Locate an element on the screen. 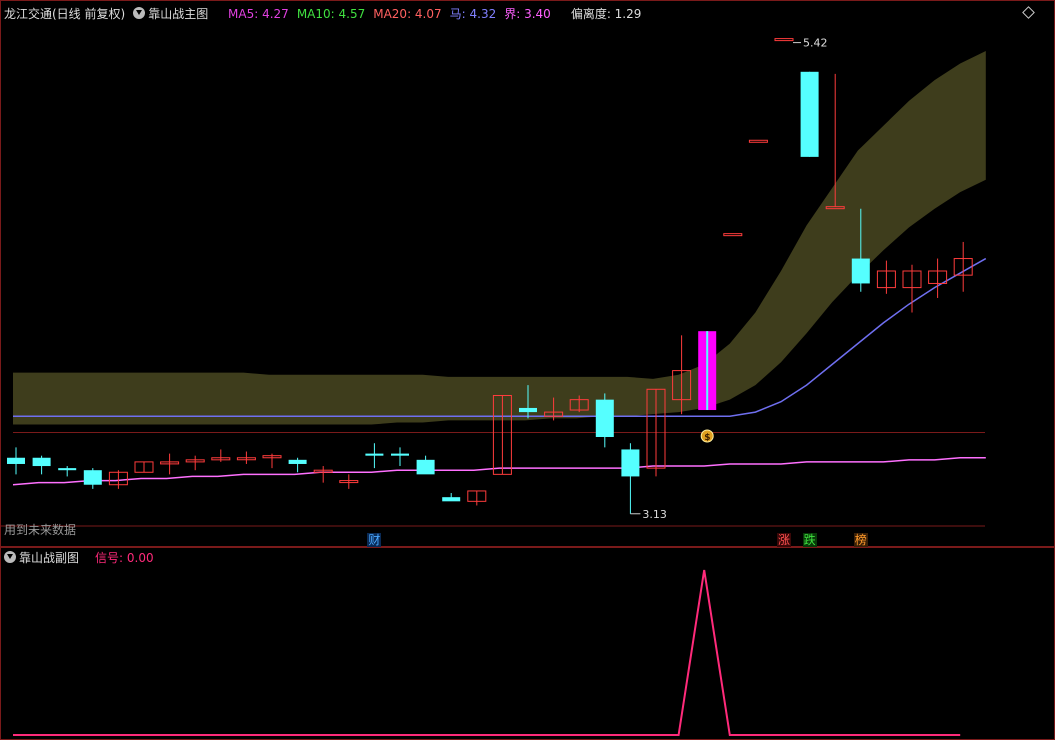 This screenshot has width=1055, height=740. legend-item: 马: 4.32 is located at coordinates (473, 14).